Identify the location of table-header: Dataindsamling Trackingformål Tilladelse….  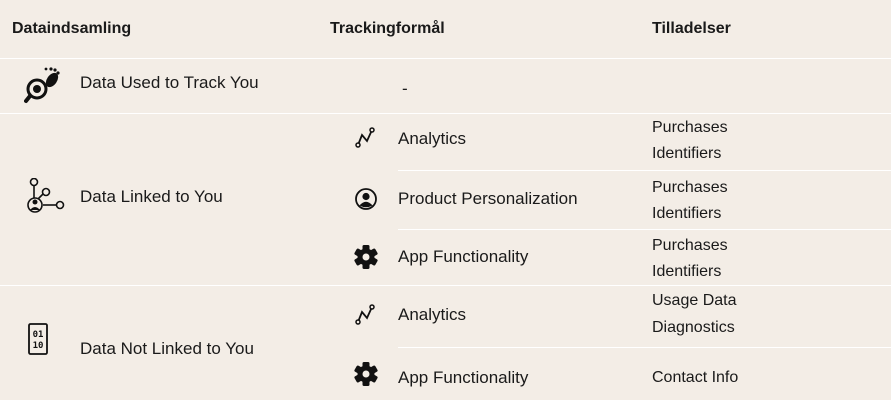
(445, 29).